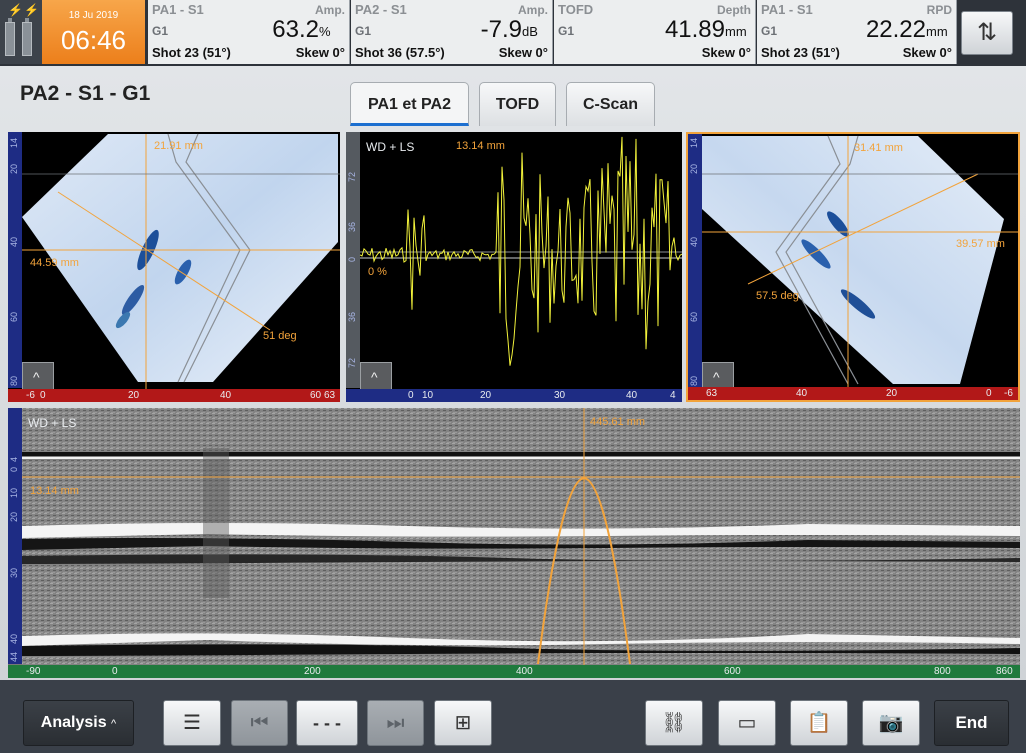 The height and width of the screenshot is (753, 1026). Describe the element at coordinates (280, 336) in the screenshot. I see `beam-angle-label: 51 deg` at that location.